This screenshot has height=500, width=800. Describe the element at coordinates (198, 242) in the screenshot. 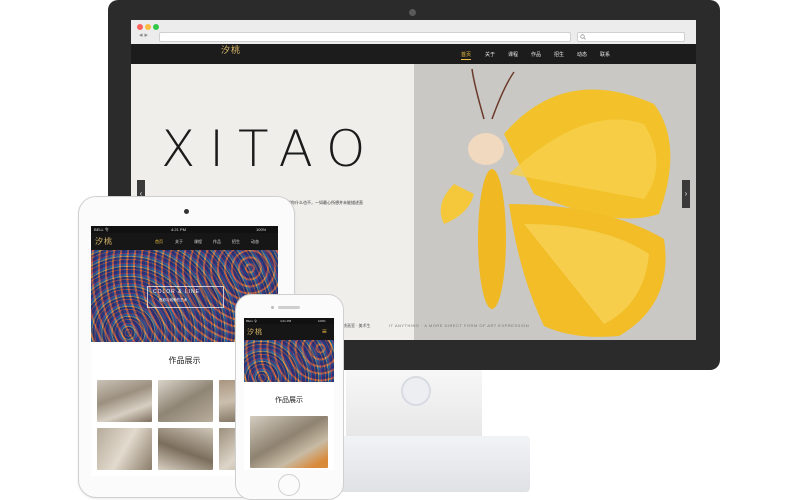

I see `tablet-nav-courses: 课程` at that location.